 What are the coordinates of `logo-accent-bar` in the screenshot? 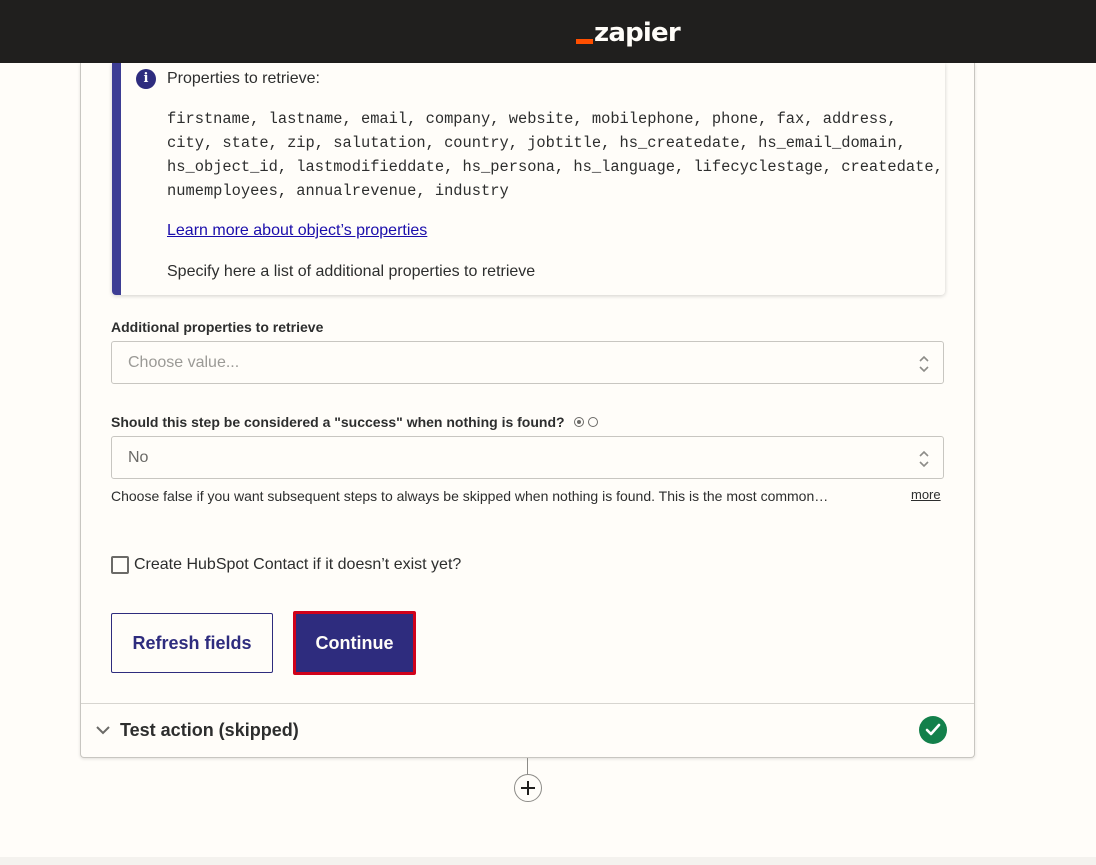 It's located at (584, 41).